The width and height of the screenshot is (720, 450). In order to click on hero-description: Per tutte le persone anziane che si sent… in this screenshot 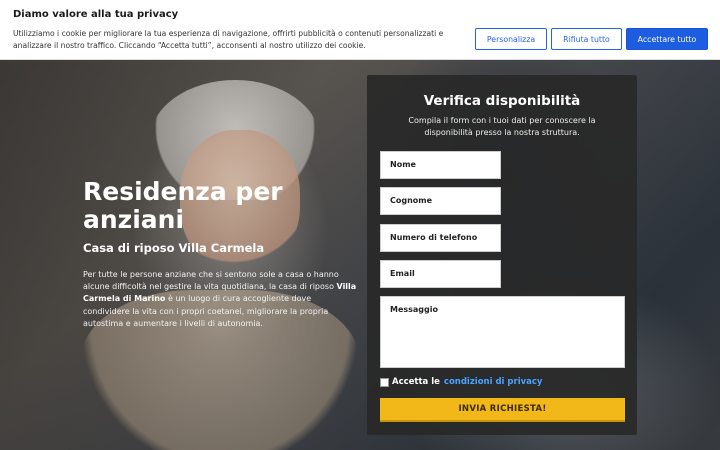, I will do `click(220, 299)`.